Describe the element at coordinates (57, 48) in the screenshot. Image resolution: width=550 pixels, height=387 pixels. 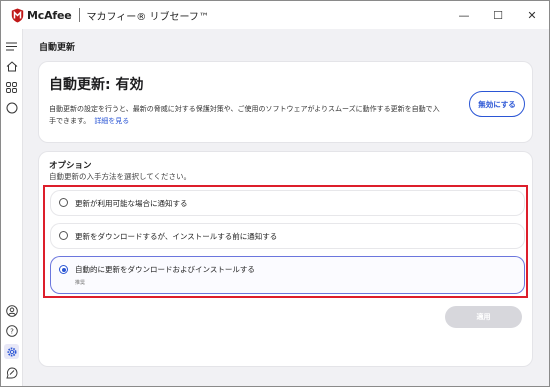
I see `page-title: 自動更新` at that location.